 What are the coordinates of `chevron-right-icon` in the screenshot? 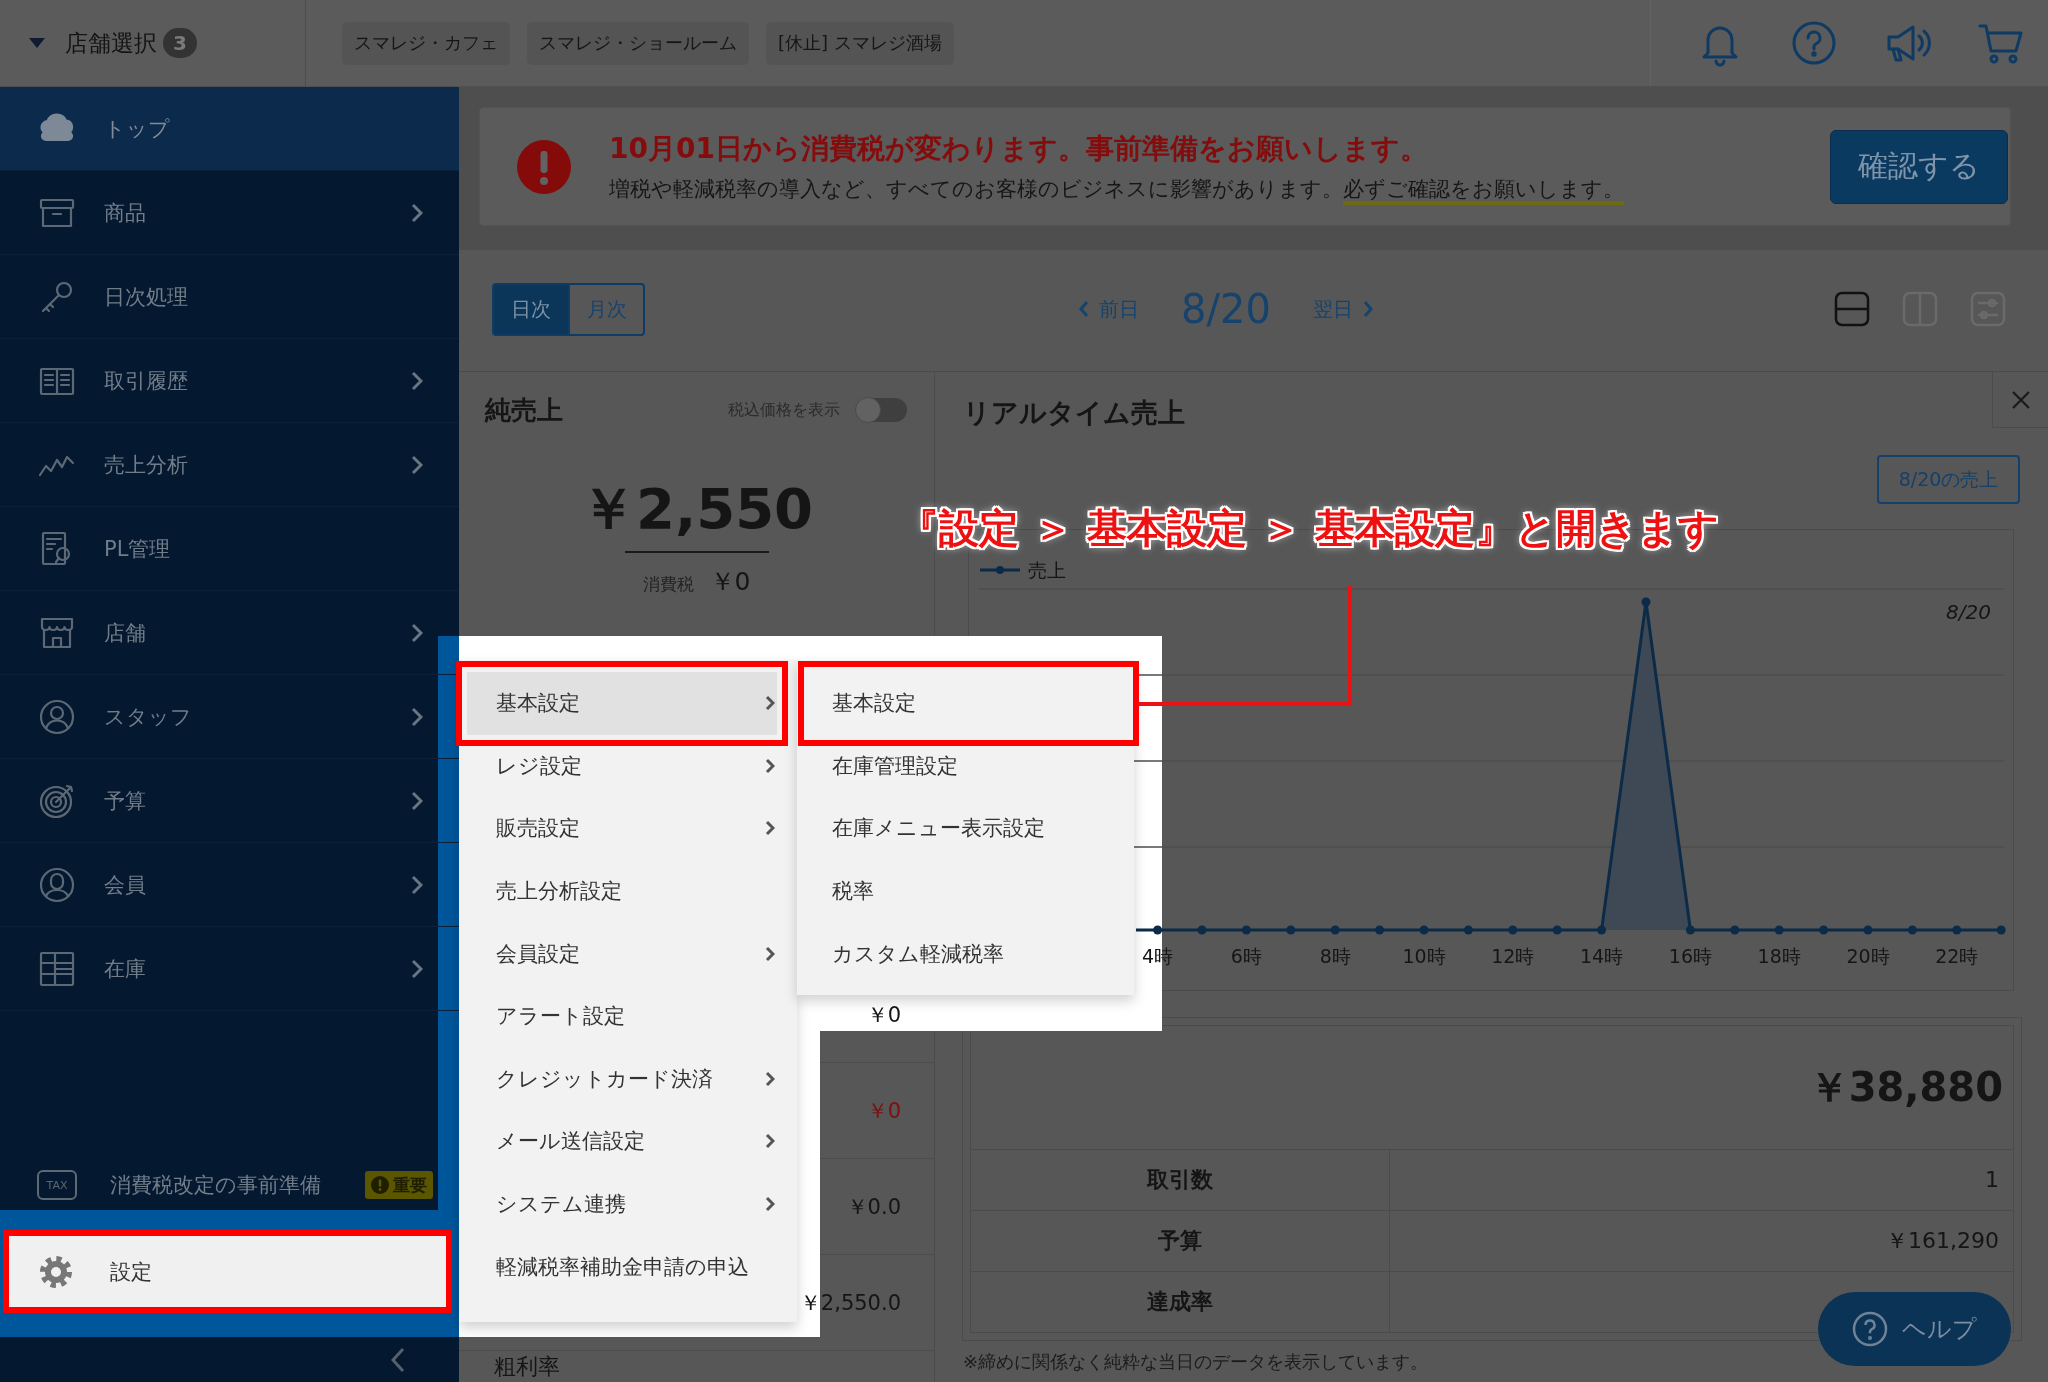 It's located at (1367, 309).